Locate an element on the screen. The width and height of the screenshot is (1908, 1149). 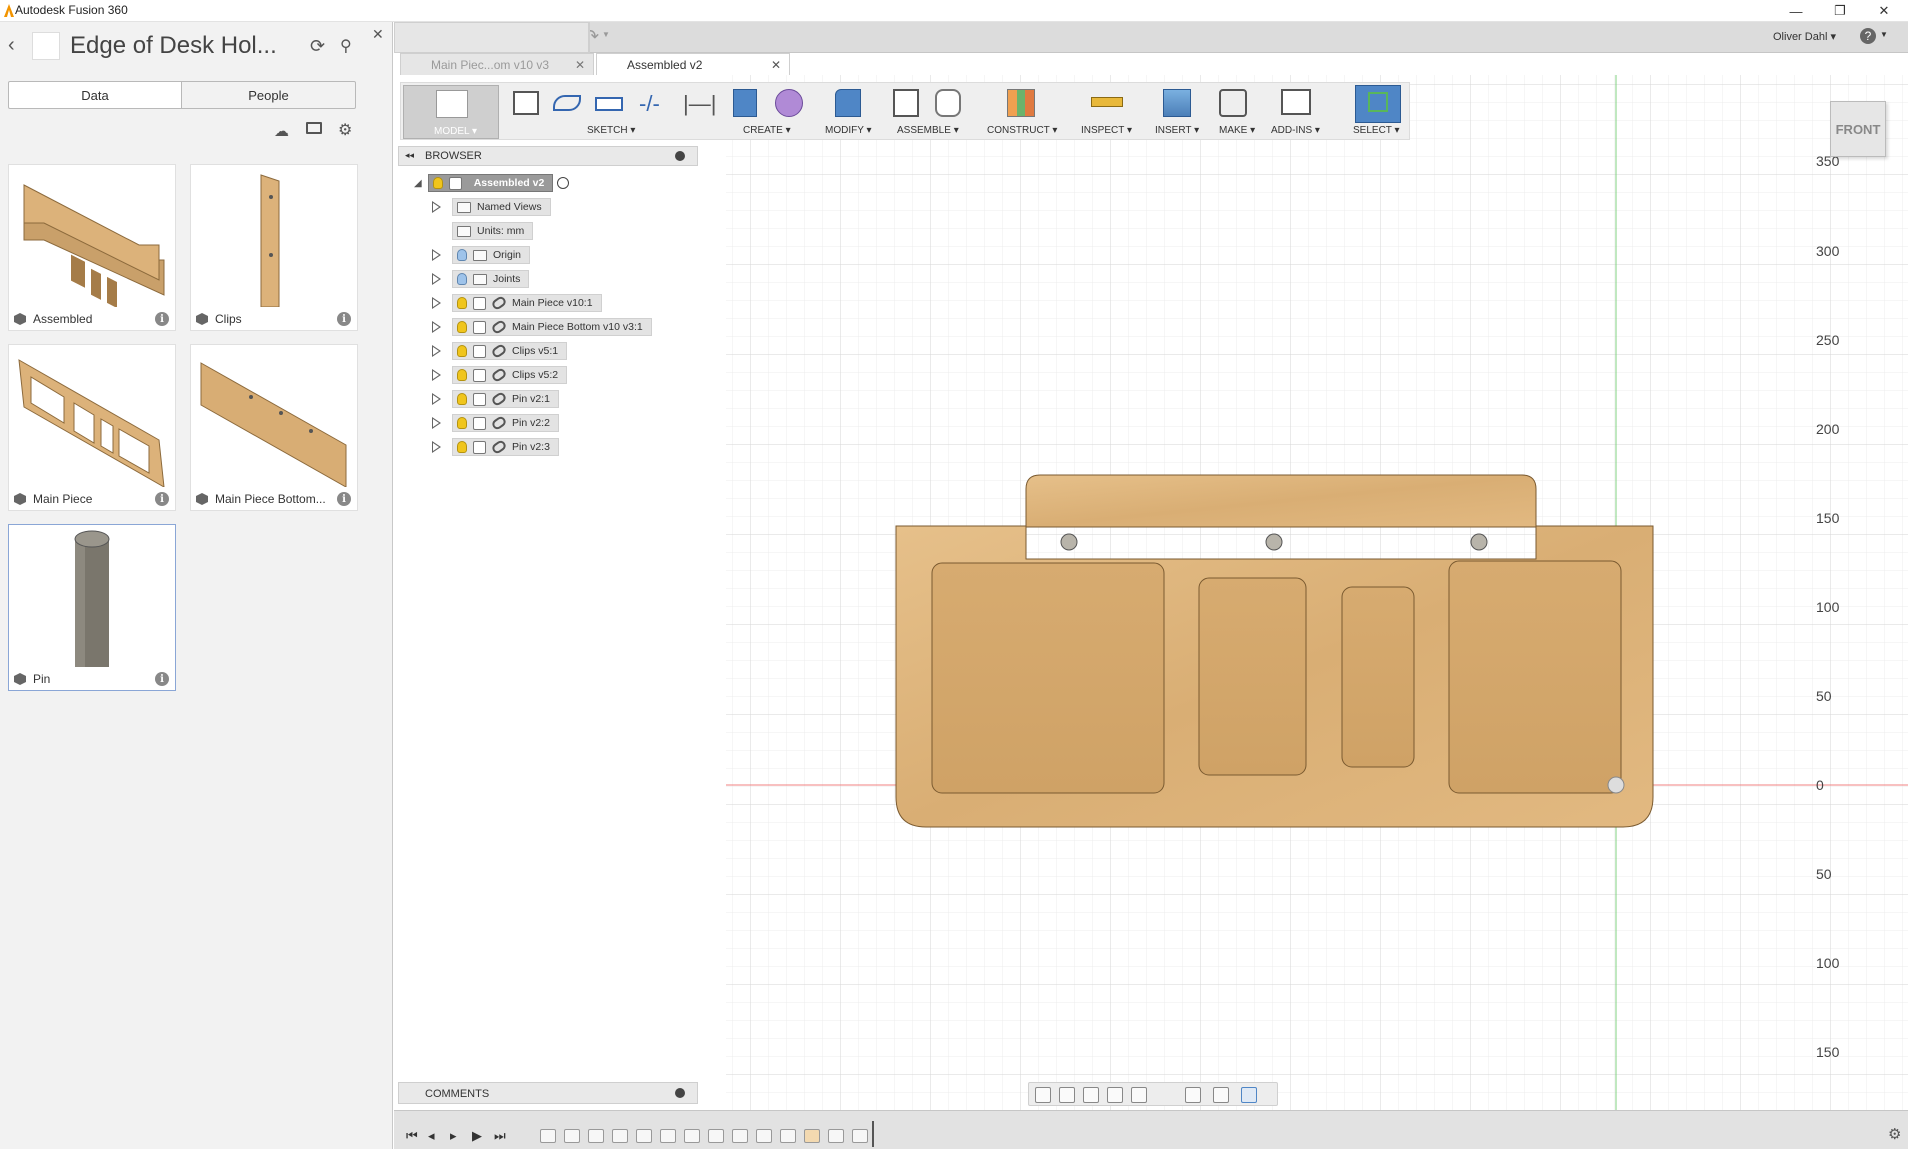
select-tool-button is located at coordinates (1378, 104).